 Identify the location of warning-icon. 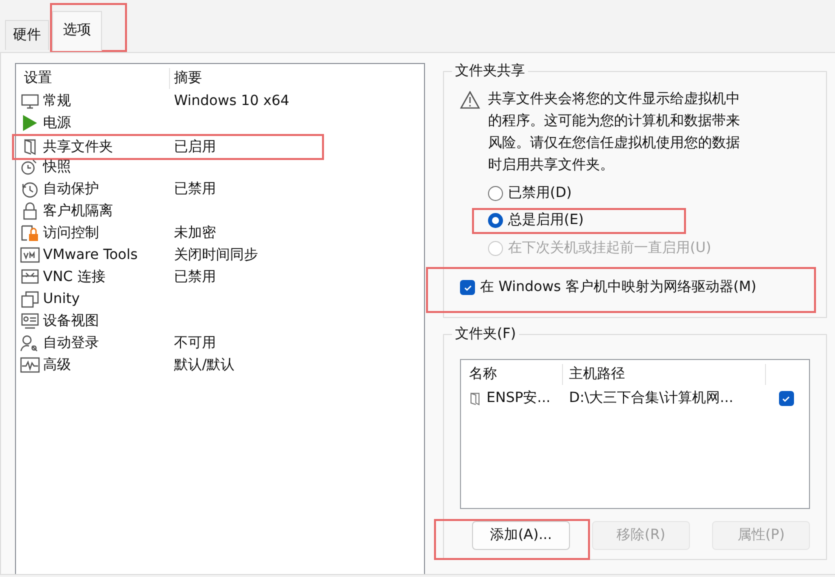
(470, 100).